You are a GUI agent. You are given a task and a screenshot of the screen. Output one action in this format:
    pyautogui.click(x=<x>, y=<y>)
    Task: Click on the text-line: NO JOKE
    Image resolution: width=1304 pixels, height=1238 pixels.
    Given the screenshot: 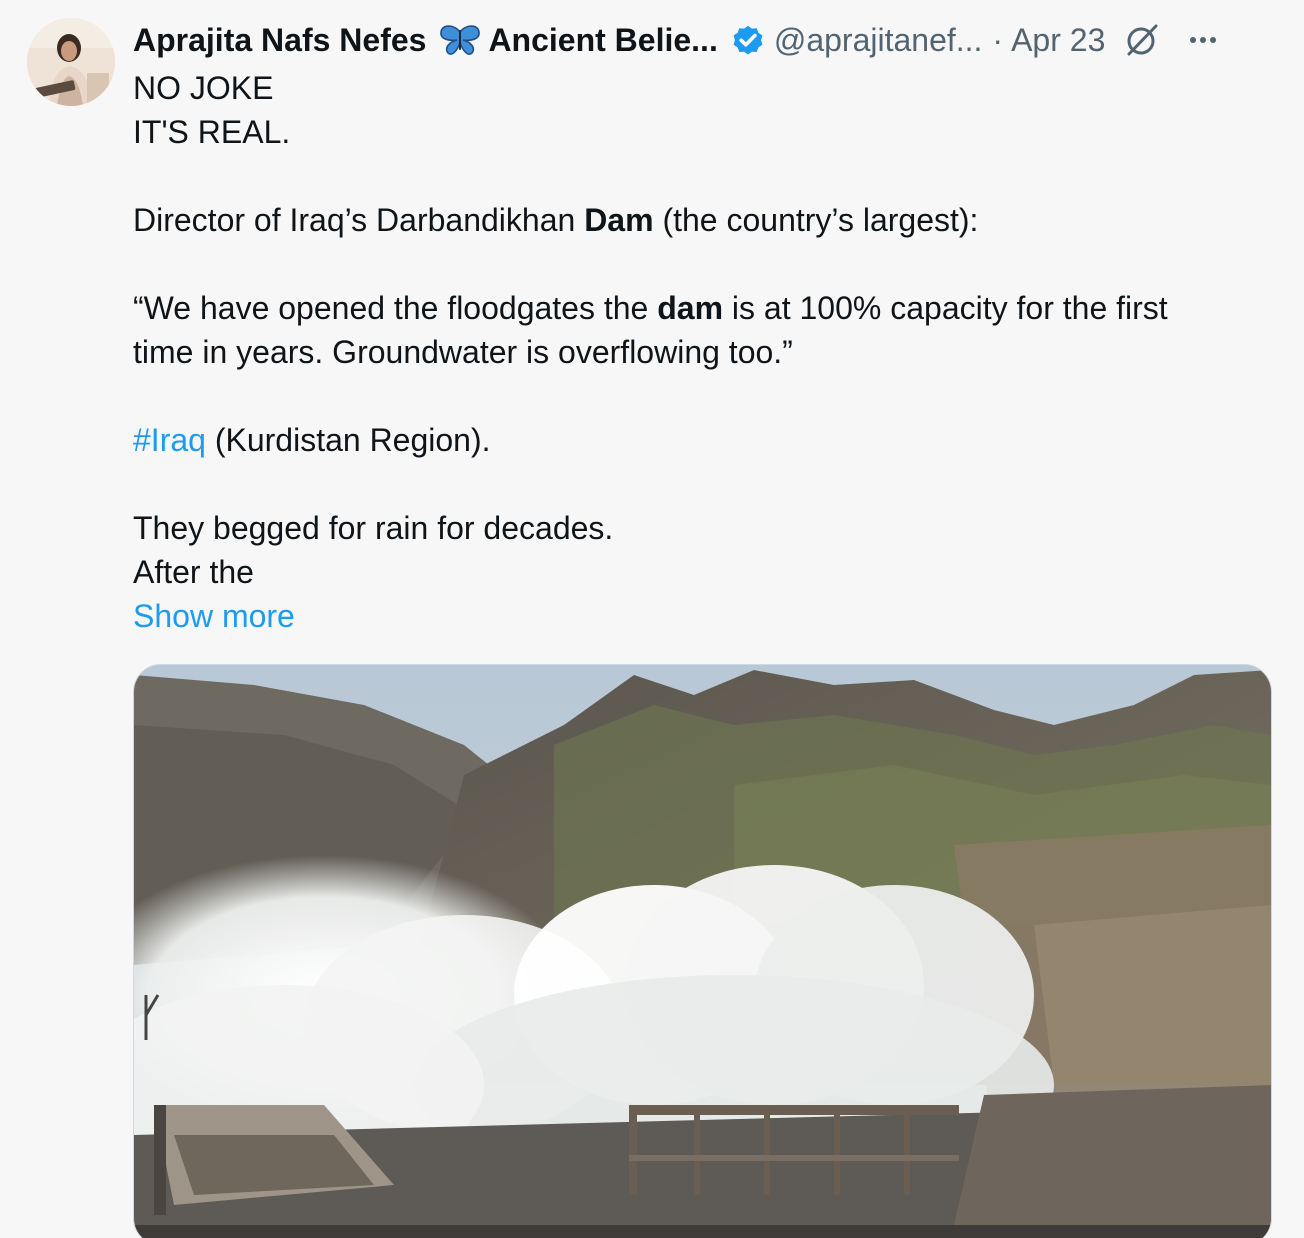 What is the action you would take?
    pyautogui.click(x=203, y=88)
    